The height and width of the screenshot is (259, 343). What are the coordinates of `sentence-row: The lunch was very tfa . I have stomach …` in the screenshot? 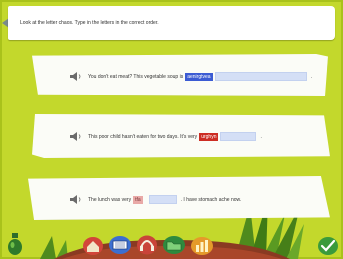 It's located at (155, 199).